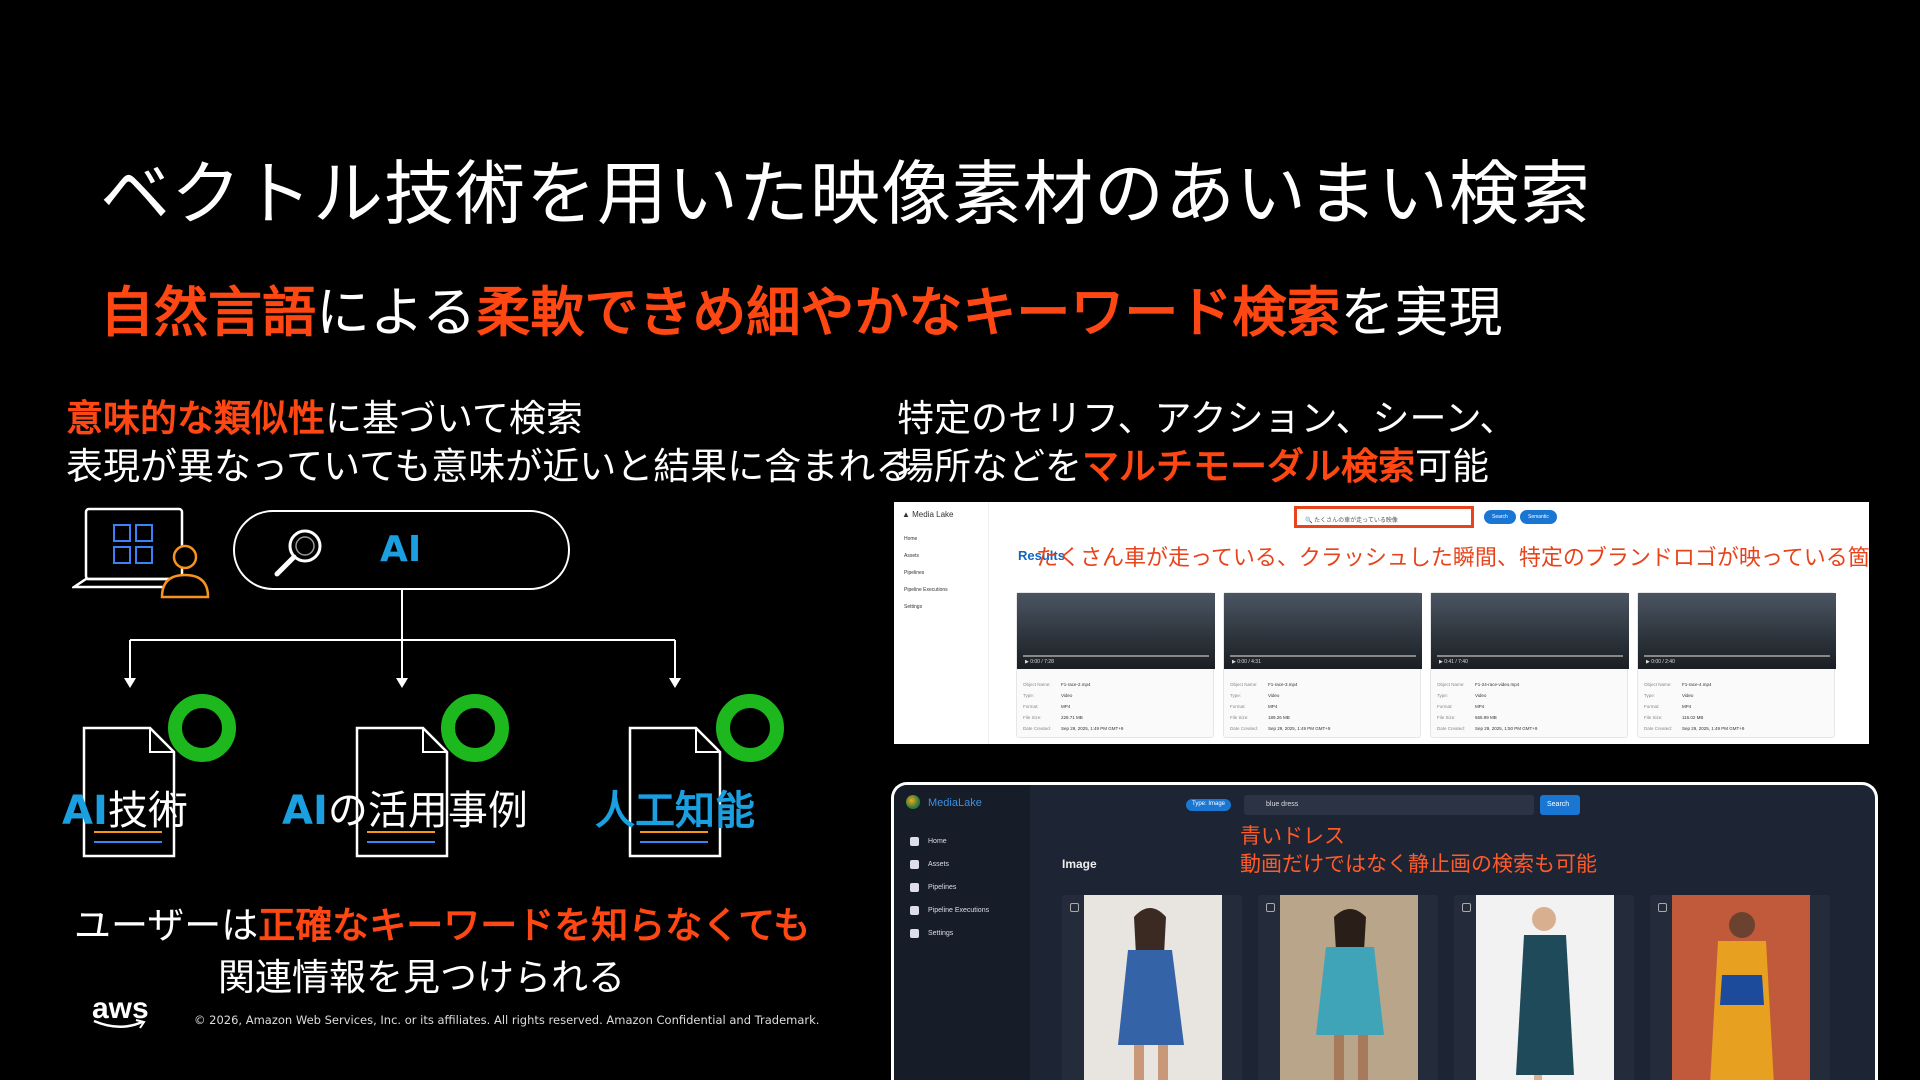 The width and height of the screenshot is (1920, 1080). I want to click on note-line2: 関連情報を見つけられる, so click(421, 977).